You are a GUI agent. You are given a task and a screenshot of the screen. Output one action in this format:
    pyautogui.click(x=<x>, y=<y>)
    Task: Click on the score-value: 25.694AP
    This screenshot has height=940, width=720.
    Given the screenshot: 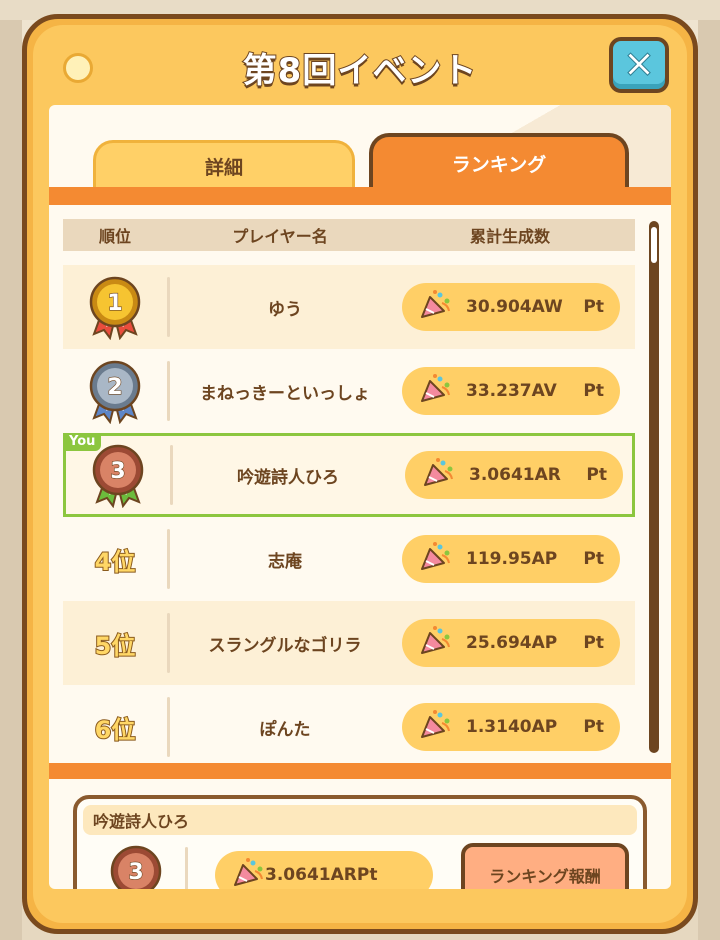 What is the action you would take?
    pyautogui.click(x=512, y=643)
    